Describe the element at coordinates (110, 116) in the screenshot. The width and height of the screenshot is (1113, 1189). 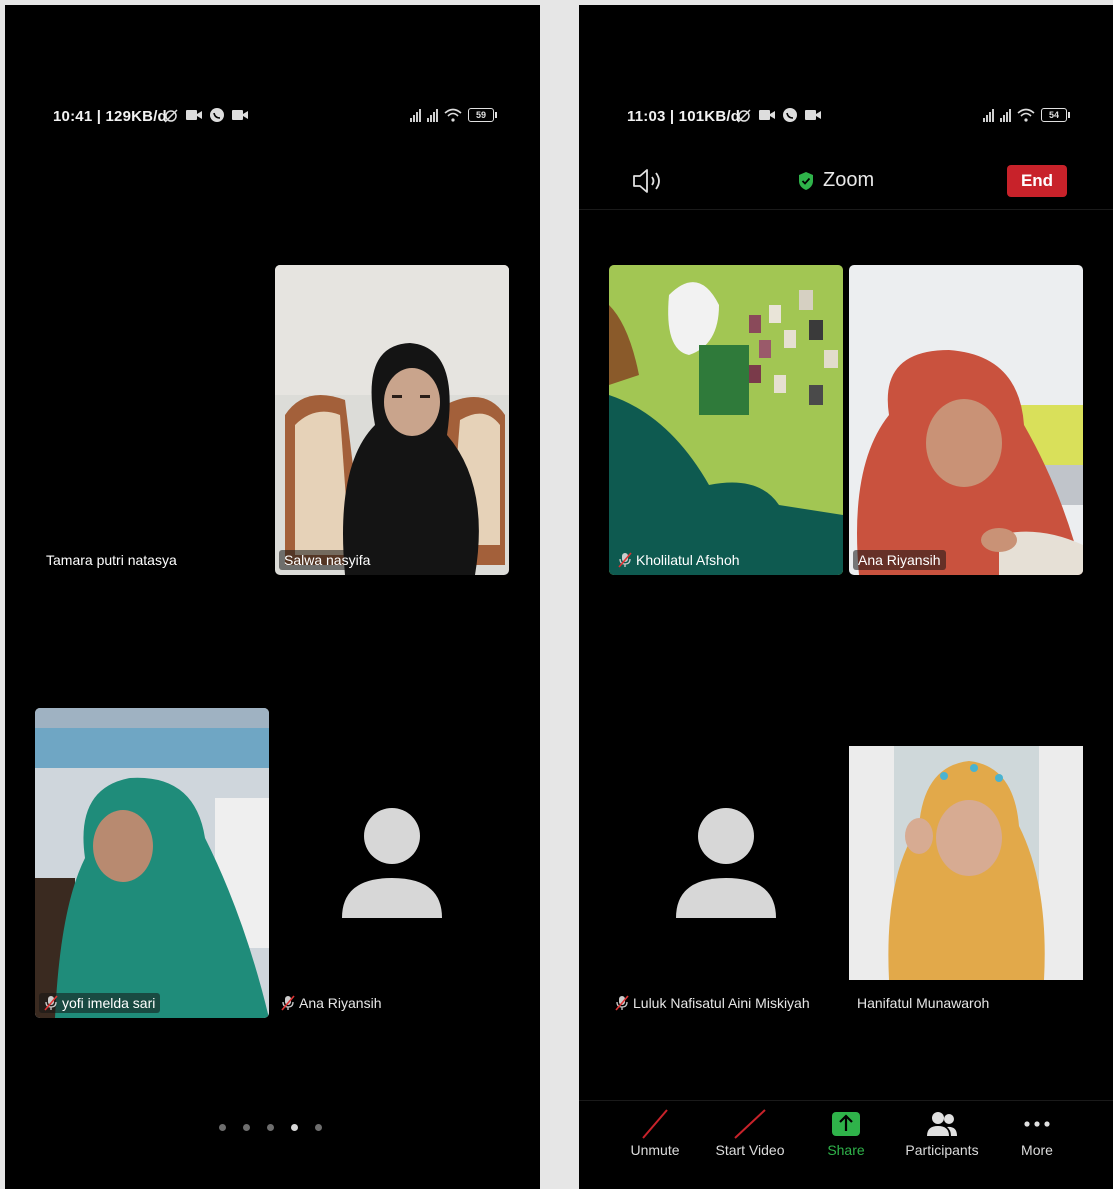
I see `status-time: 10:41 | 129KB/d` at that location.